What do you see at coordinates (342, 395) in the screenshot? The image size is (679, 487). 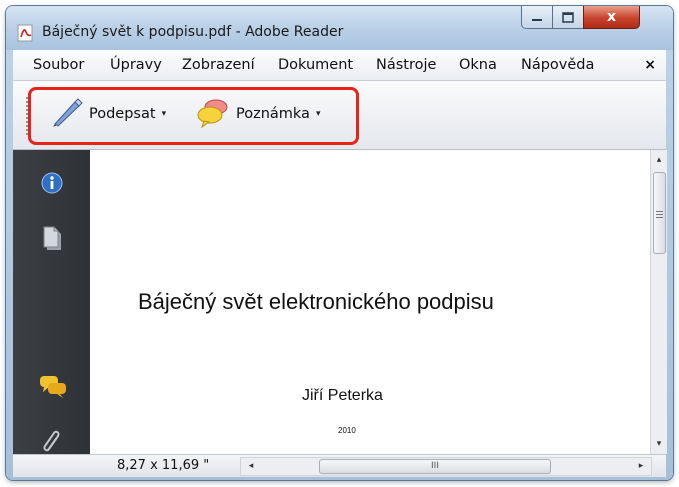 I see `document-author: Jiří Peterka` at bounding box center [342, 395].